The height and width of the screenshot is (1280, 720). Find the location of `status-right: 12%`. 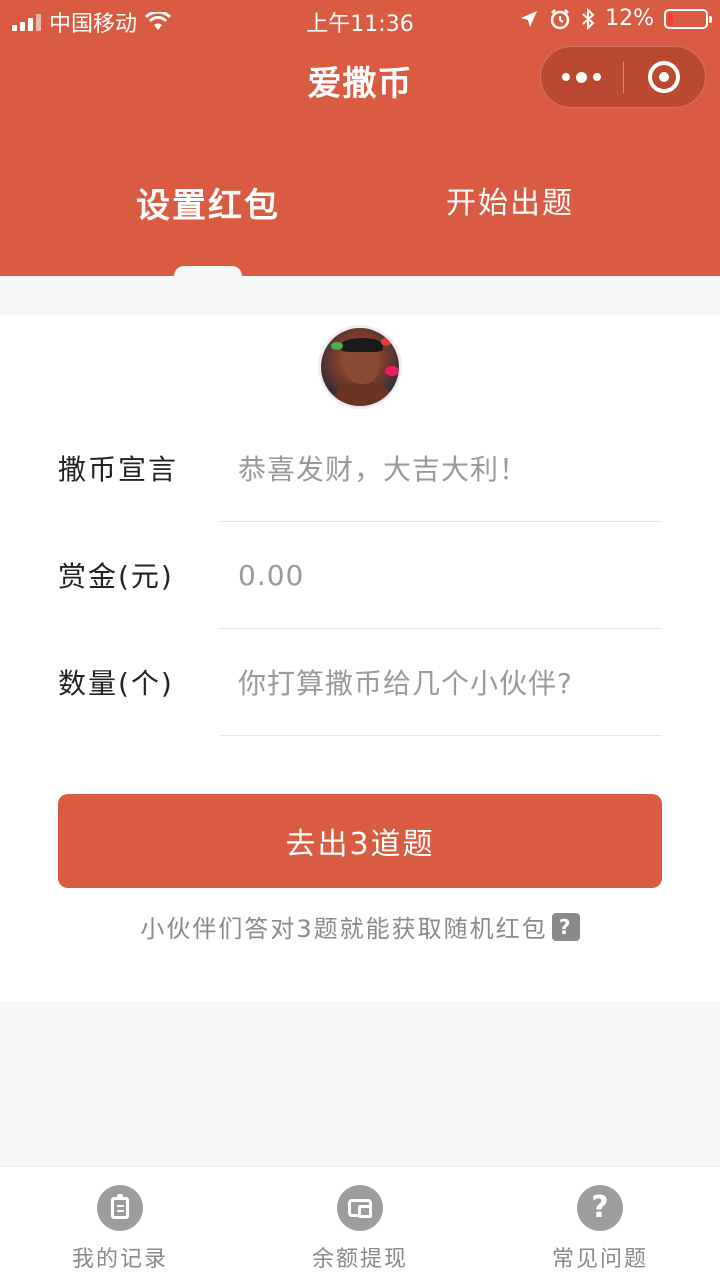

status-right: 12% is located at coordinates (615, 18).